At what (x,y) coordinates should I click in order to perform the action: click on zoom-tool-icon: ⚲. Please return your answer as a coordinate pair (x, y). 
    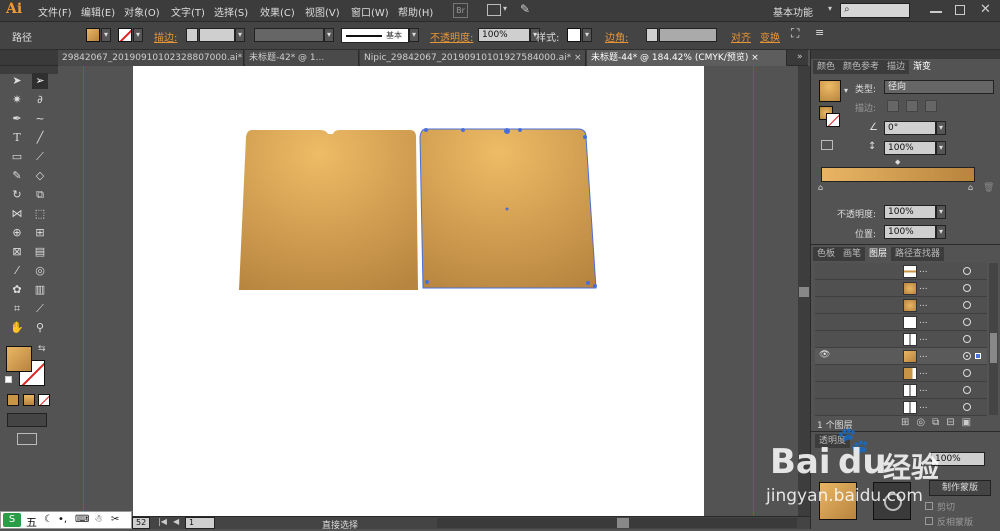
    Looking at the image, I should click on (40, 328).